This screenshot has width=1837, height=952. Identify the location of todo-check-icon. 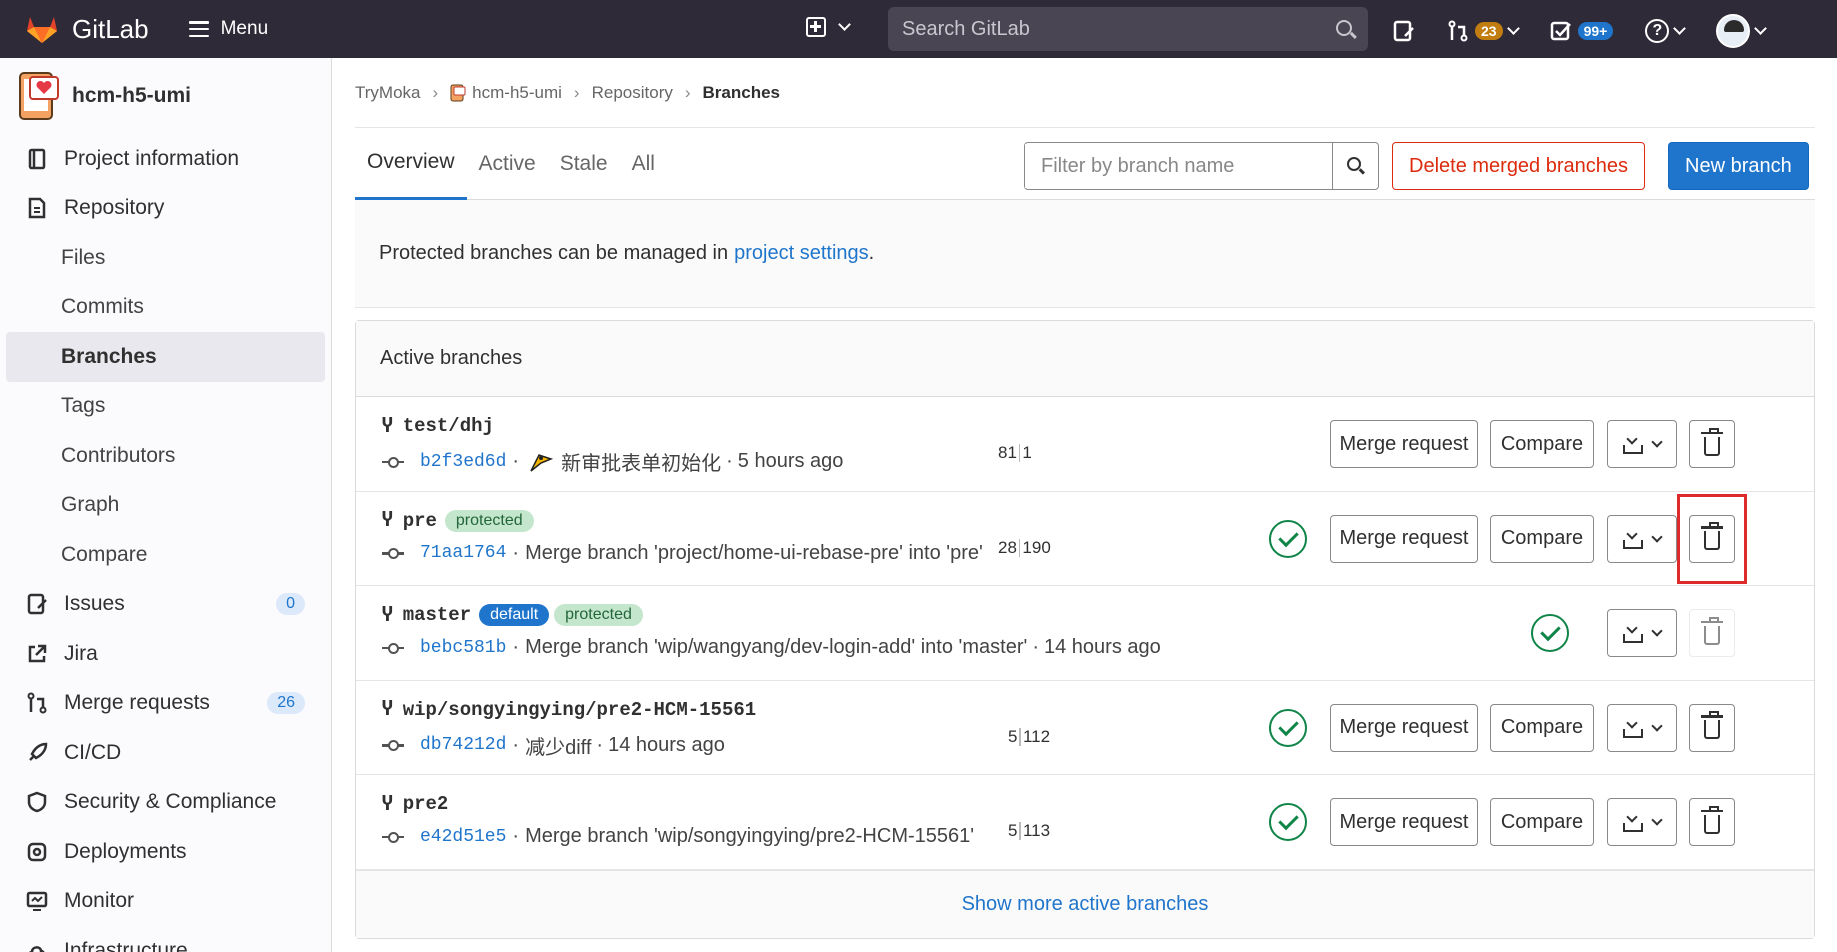
(1560, 31).